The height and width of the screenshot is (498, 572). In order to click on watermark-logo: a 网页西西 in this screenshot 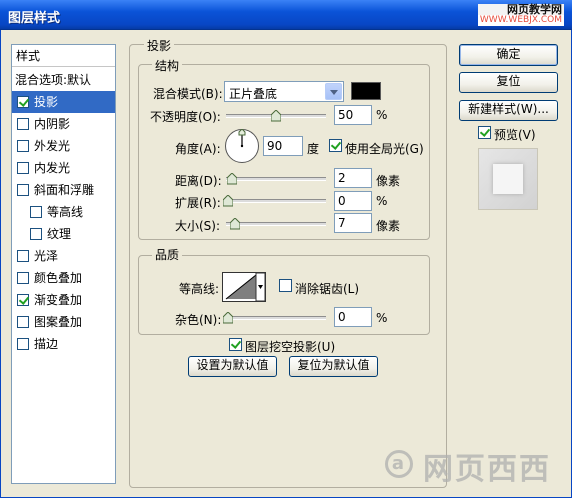, I will do `click(475, 468)`.